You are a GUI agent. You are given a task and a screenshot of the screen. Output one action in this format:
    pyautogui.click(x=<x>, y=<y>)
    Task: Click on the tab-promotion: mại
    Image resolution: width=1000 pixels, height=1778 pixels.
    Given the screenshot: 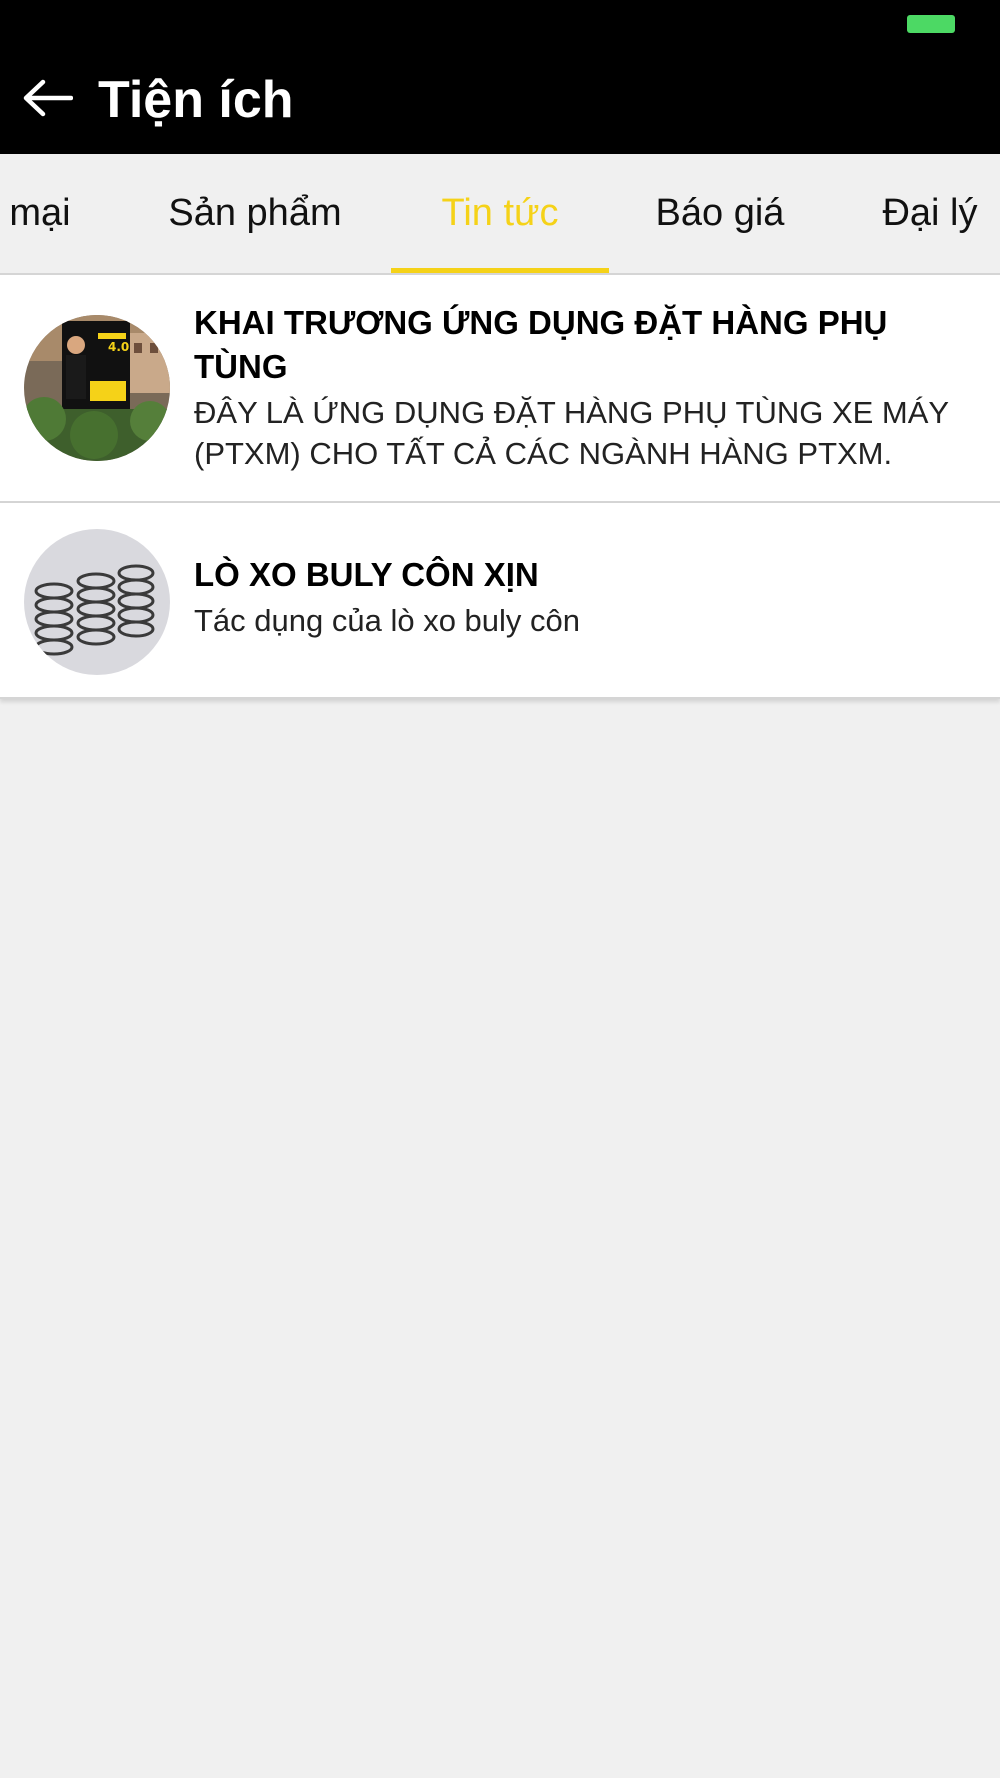 What is the action you would take?
    pyautogui.click(x=50, y=213)
    